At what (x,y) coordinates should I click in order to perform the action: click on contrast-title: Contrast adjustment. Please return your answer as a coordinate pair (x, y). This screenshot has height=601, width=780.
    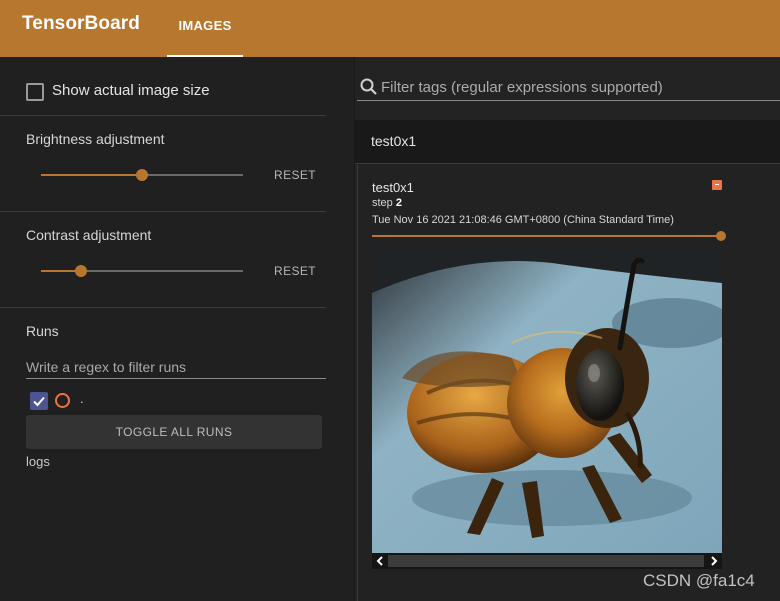
    Looking at the image, I should click on (89, 235).